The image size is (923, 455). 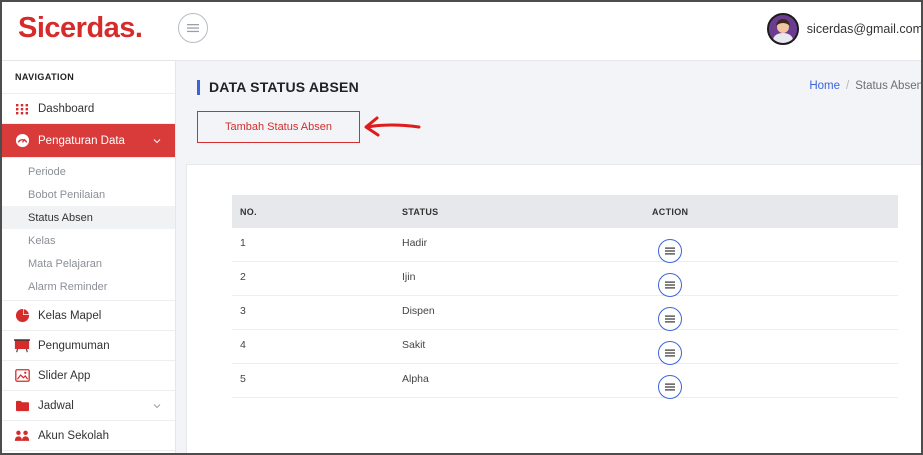 I want to click on gauge-icon, so click(x=22, y=140).